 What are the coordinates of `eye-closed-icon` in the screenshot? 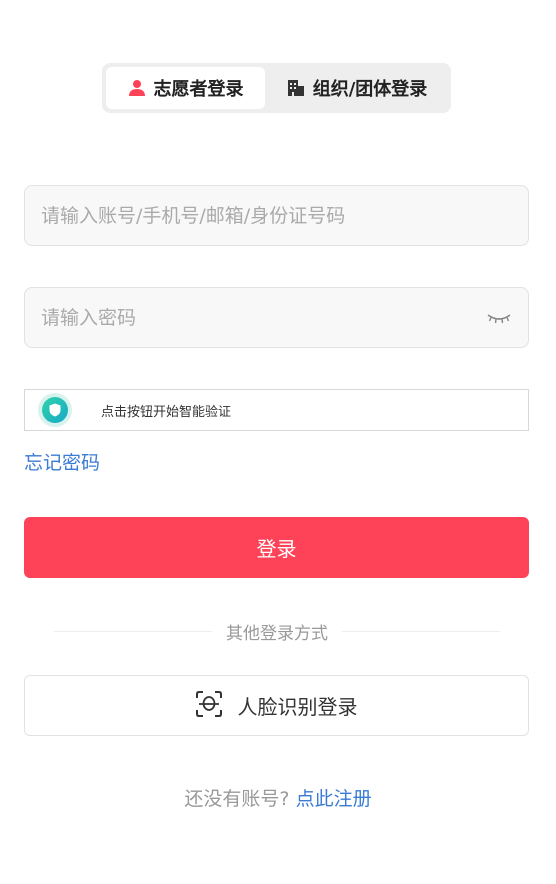 It's located at (499, 318).